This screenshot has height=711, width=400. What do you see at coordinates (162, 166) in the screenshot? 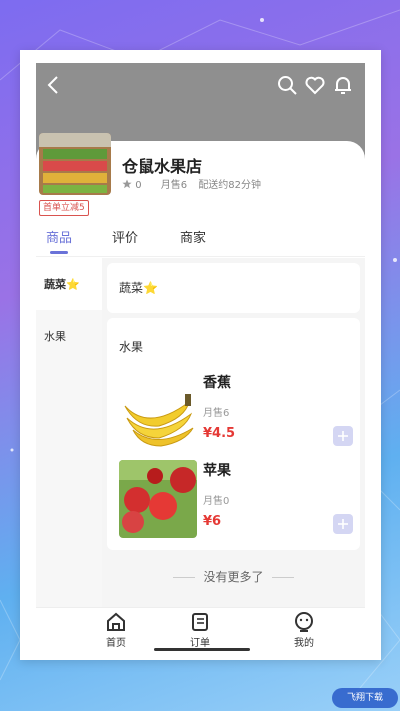
I see `shop-name: 仓鼠水果店` at bounding box center [162, 166].